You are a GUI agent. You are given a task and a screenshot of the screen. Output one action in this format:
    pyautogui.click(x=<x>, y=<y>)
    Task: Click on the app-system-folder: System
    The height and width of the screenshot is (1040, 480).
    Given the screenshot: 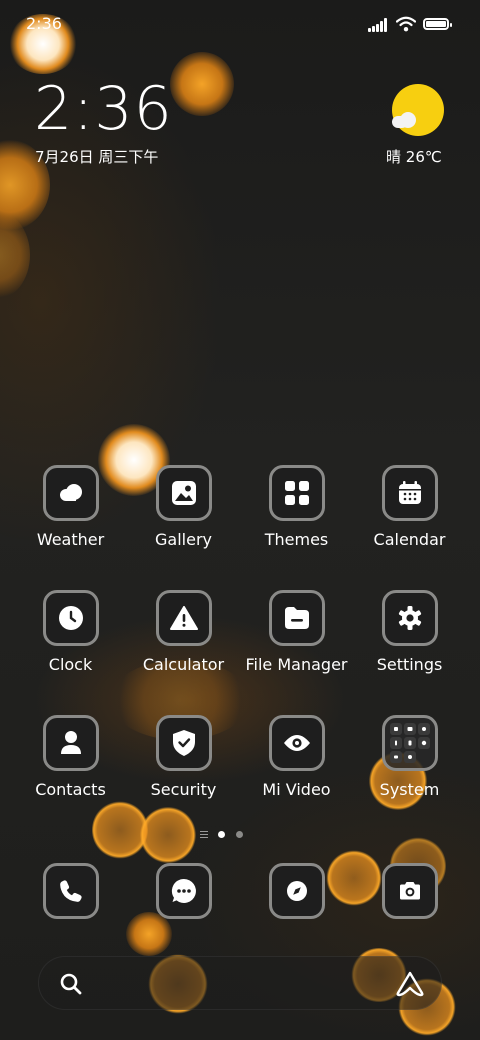 What is the action you would take?
    pyautogui.click(x=409, y=757)
    